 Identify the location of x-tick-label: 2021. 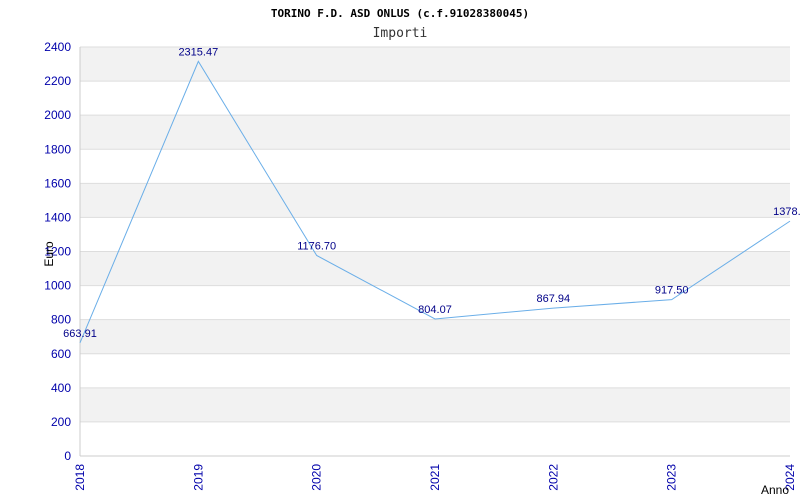
(435, 477).